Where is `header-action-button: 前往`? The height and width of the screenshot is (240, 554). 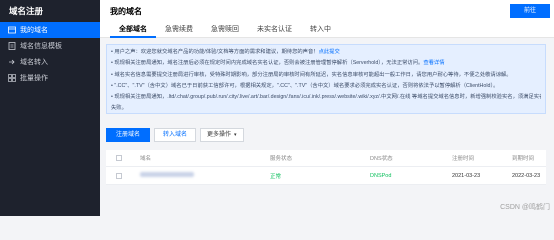
header-action-button: 前往 is located at coordinates (530, 11).